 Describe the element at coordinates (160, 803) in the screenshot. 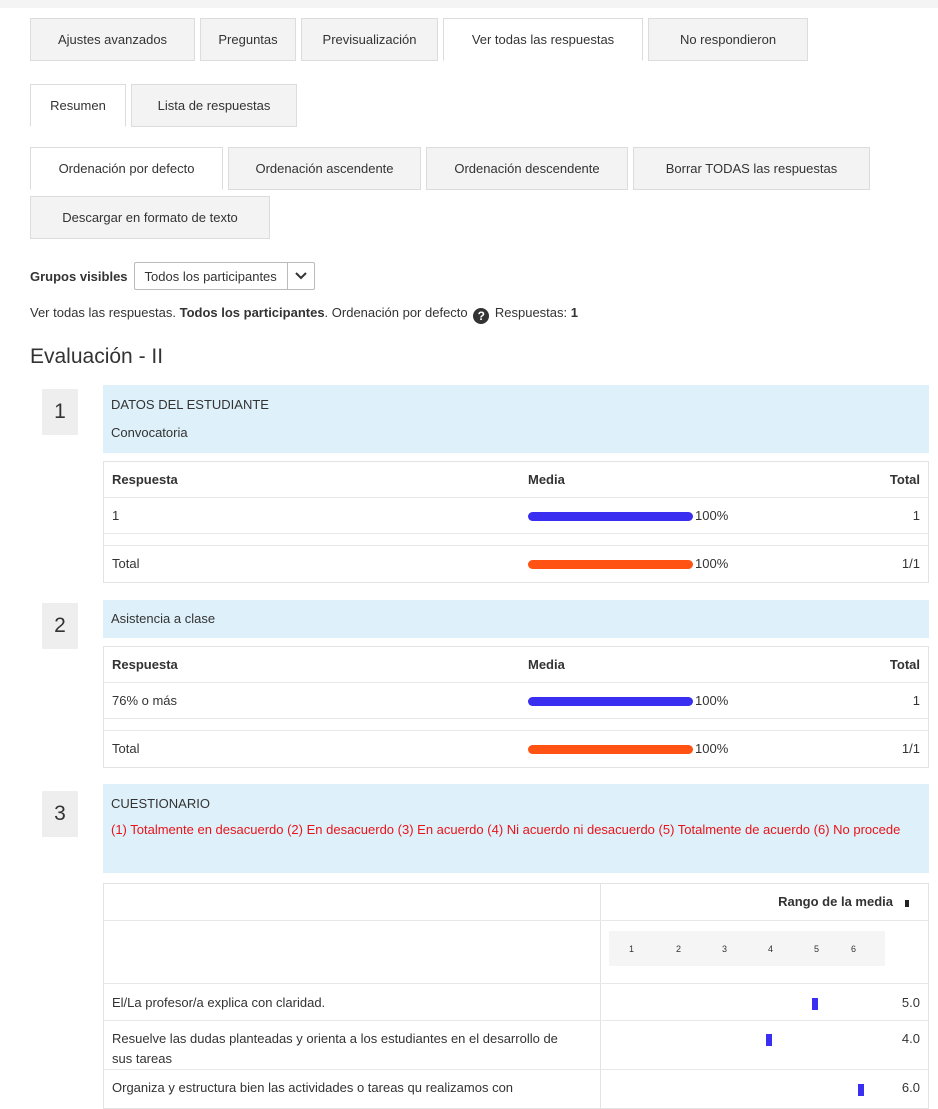

I see `question-section: CUESTIONARIO` at that location.